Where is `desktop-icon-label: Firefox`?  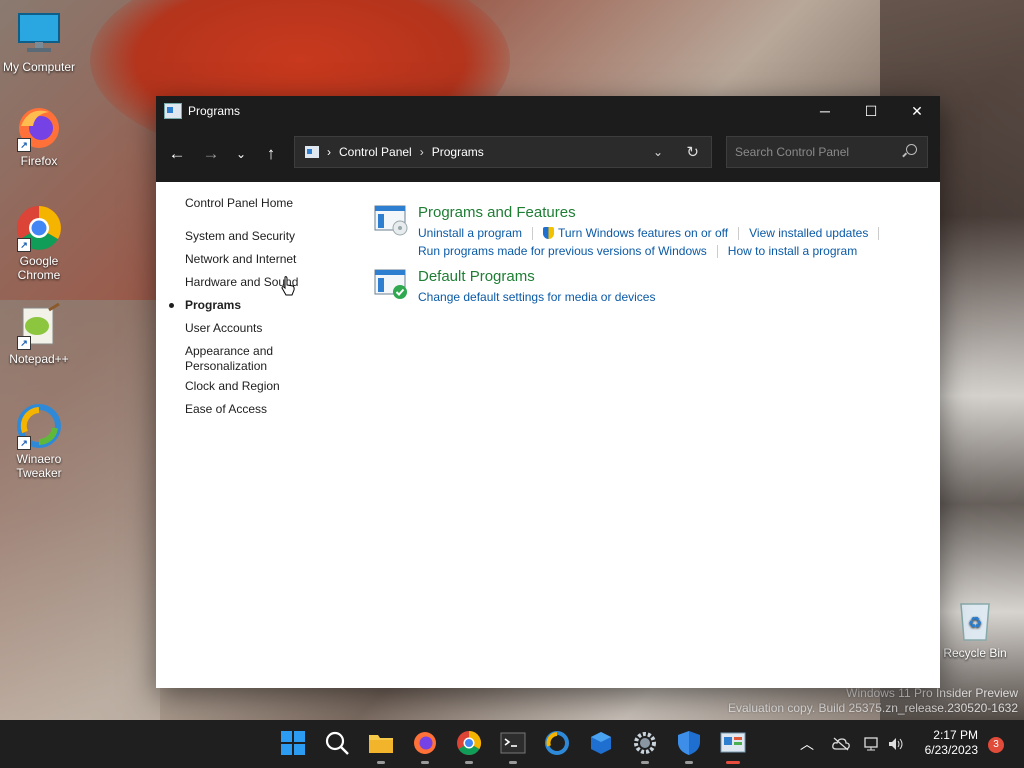 desktop-icon-label: Firefox is located at coordinates (39, 161).